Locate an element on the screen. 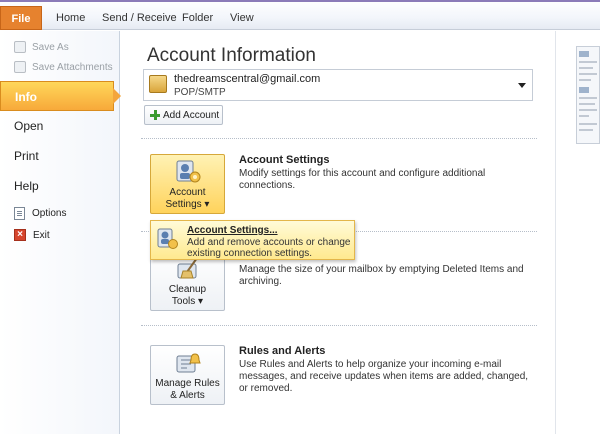 Image resolution: width=600 pixels, height=434 pixels. nav-save-as: Save As is located at coordinates (41, 47).